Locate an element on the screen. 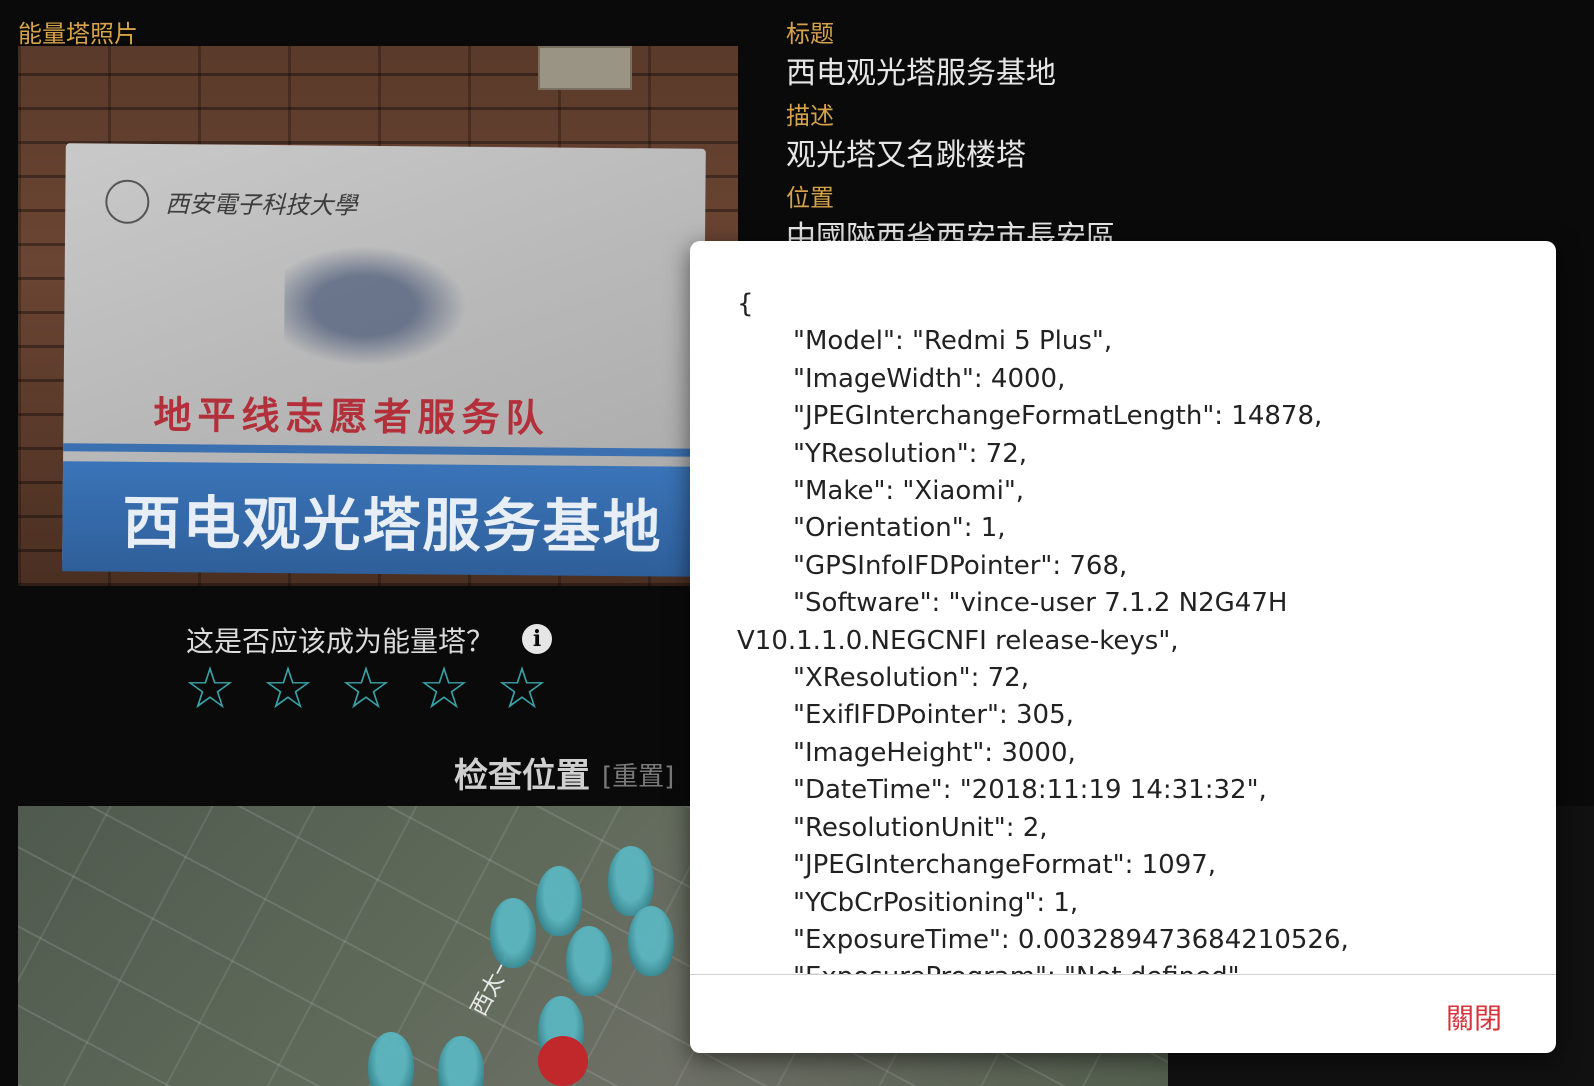  tree-emblem is located at coordinates (384, 306).